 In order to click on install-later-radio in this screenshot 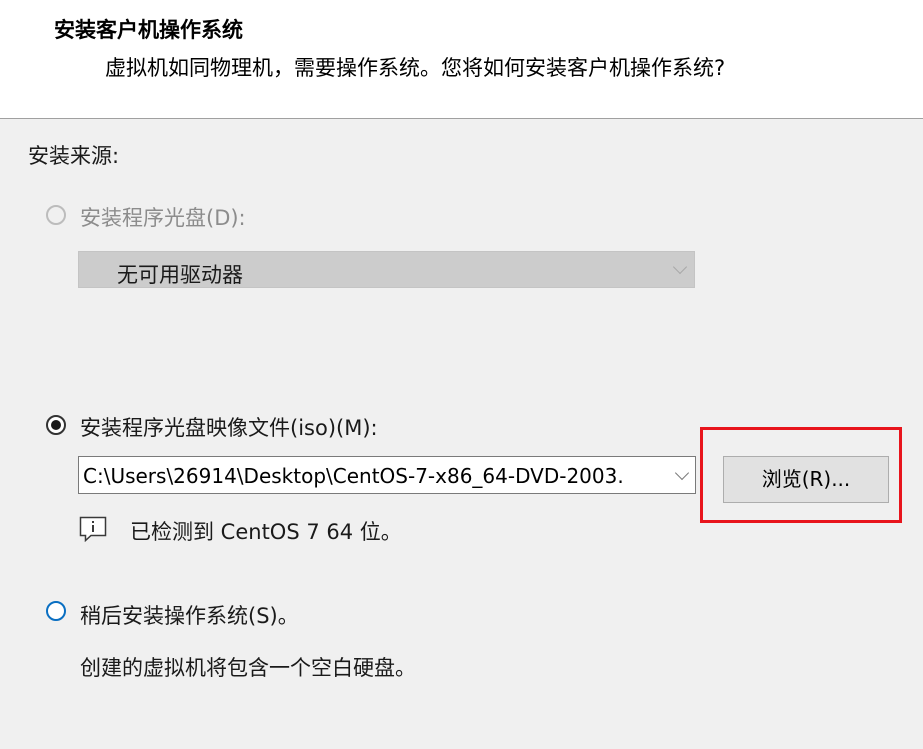, I will do `click(56, 611)`.